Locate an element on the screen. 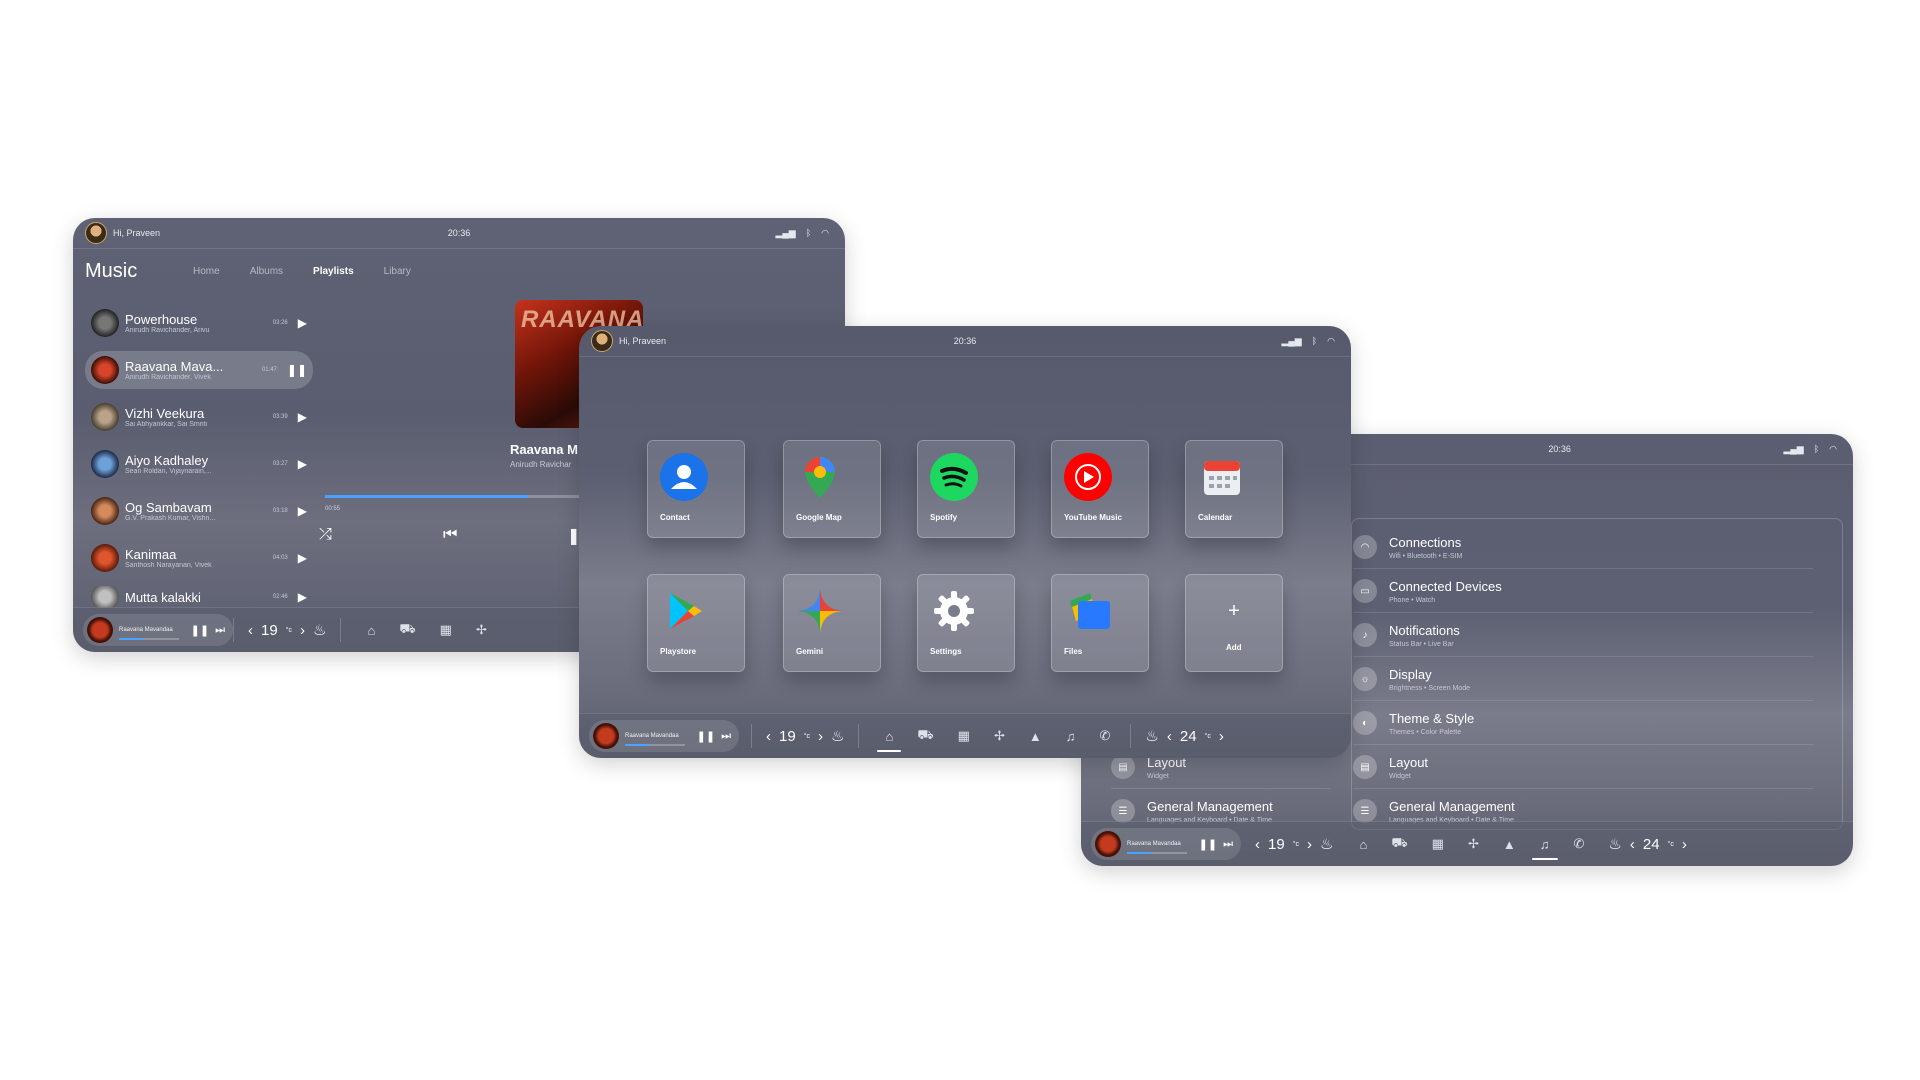 This screenshot has width=1920, height=1080. app-calendar: Calendar is located at coordinates (1234, 489).